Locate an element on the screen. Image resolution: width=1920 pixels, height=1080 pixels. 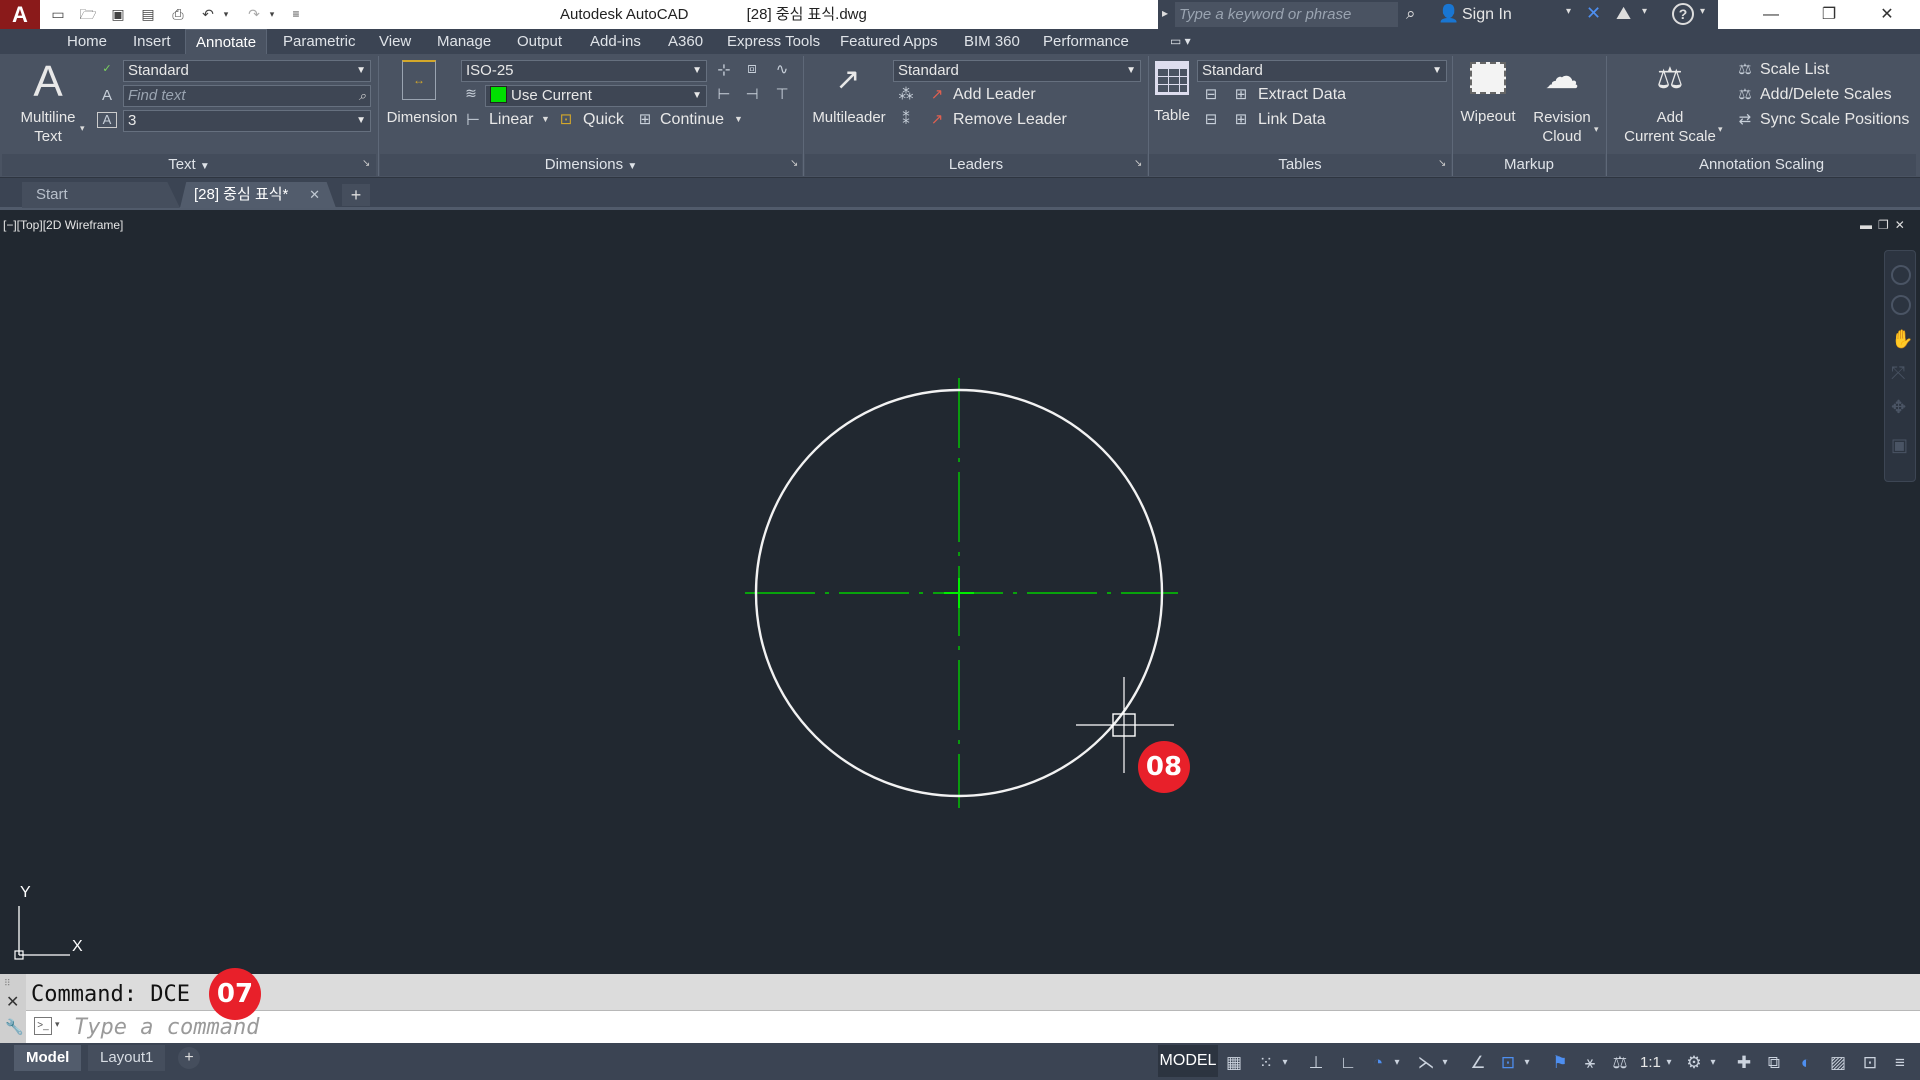
model-space-toggle: MODEL is located at coordinates (1188, 1061).